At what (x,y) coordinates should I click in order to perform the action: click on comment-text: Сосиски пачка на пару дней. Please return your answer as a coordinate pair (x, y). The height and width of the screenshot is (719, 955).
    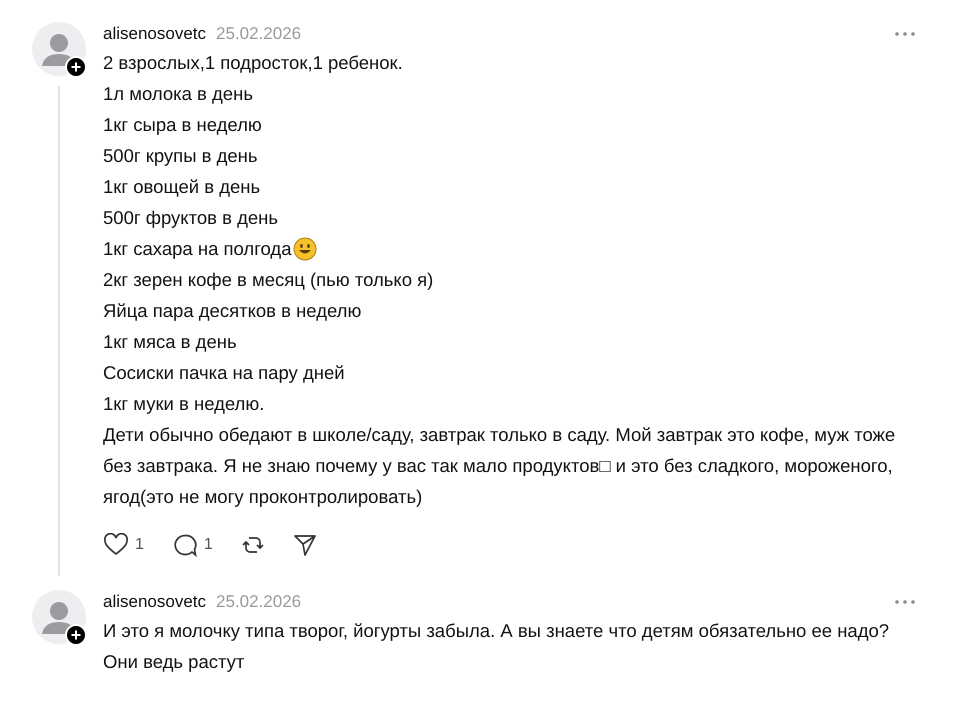
    Looking at the image, I should click on (224, 373).